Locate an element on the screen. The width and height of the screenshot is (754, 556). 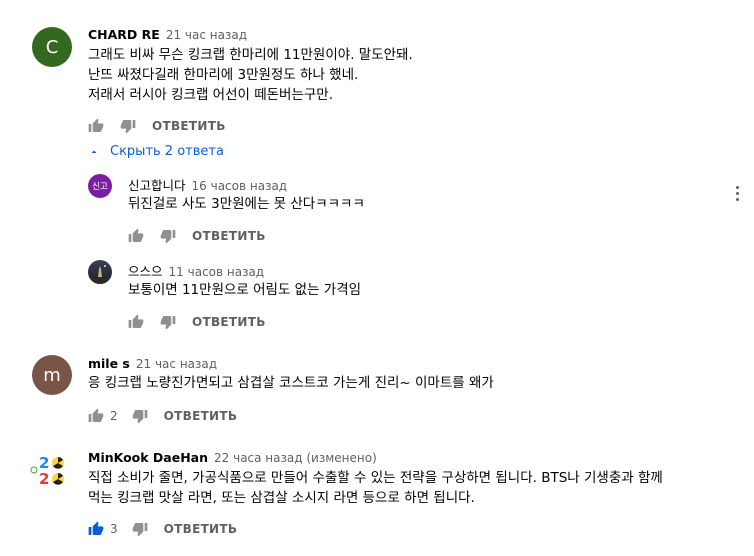
chevron-up-icon is located at coordinates (94, 151).